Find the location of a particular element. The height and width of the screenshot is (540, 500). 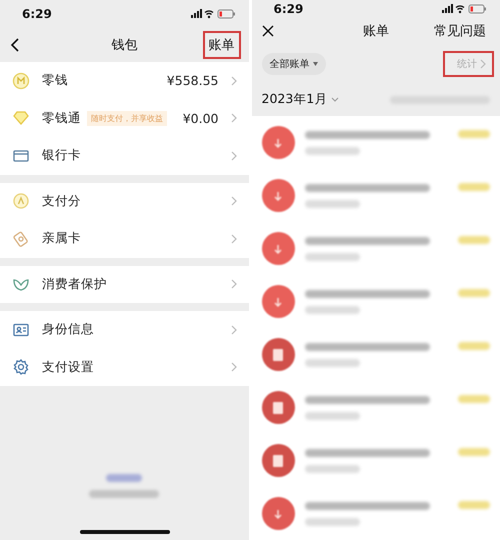

card-stack-icon is located at coordinates (21, 239).